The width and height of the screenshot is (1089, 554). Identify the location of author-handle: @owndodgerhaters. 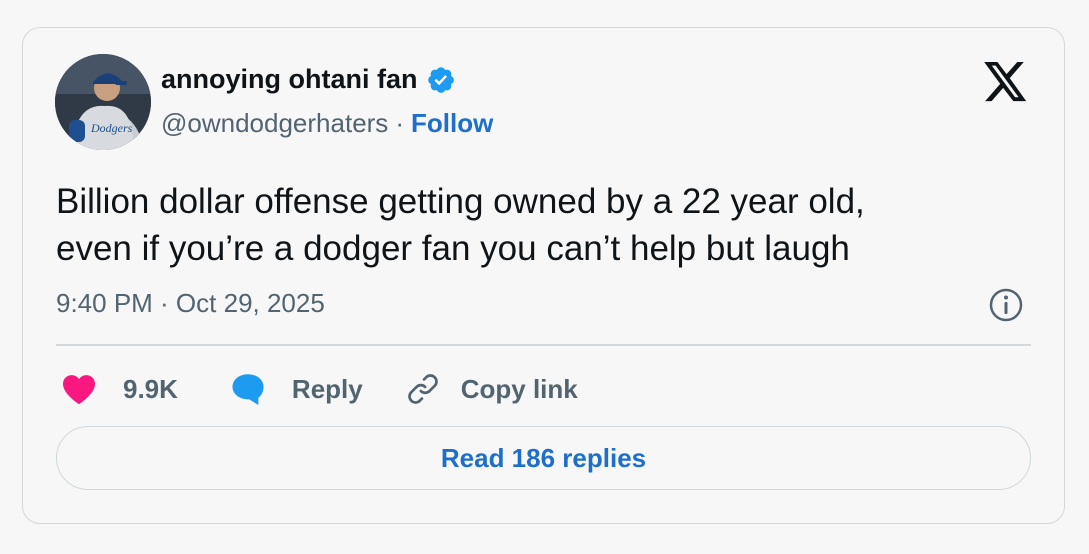
(274, 123).